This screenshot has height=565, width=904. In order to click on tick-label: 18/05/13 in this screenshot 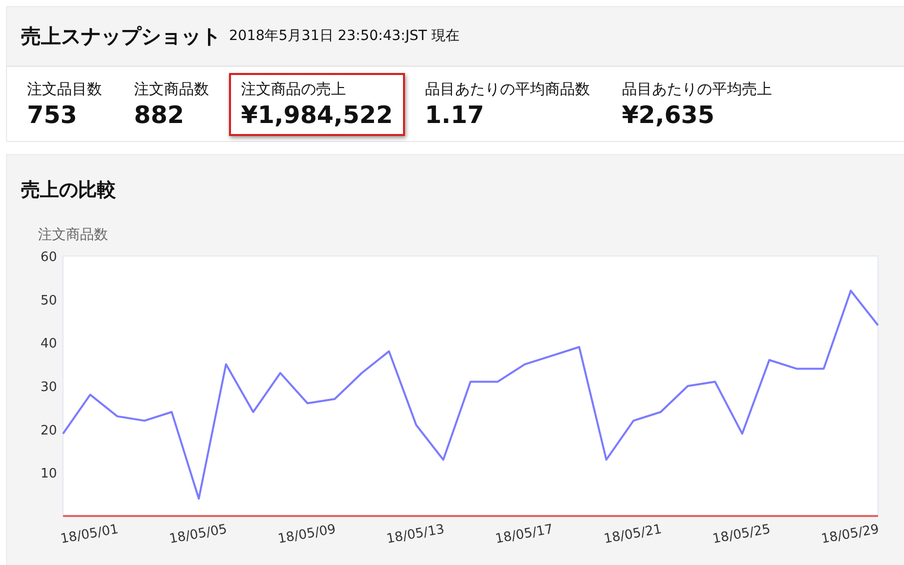, I will do `click(416, 534)`.